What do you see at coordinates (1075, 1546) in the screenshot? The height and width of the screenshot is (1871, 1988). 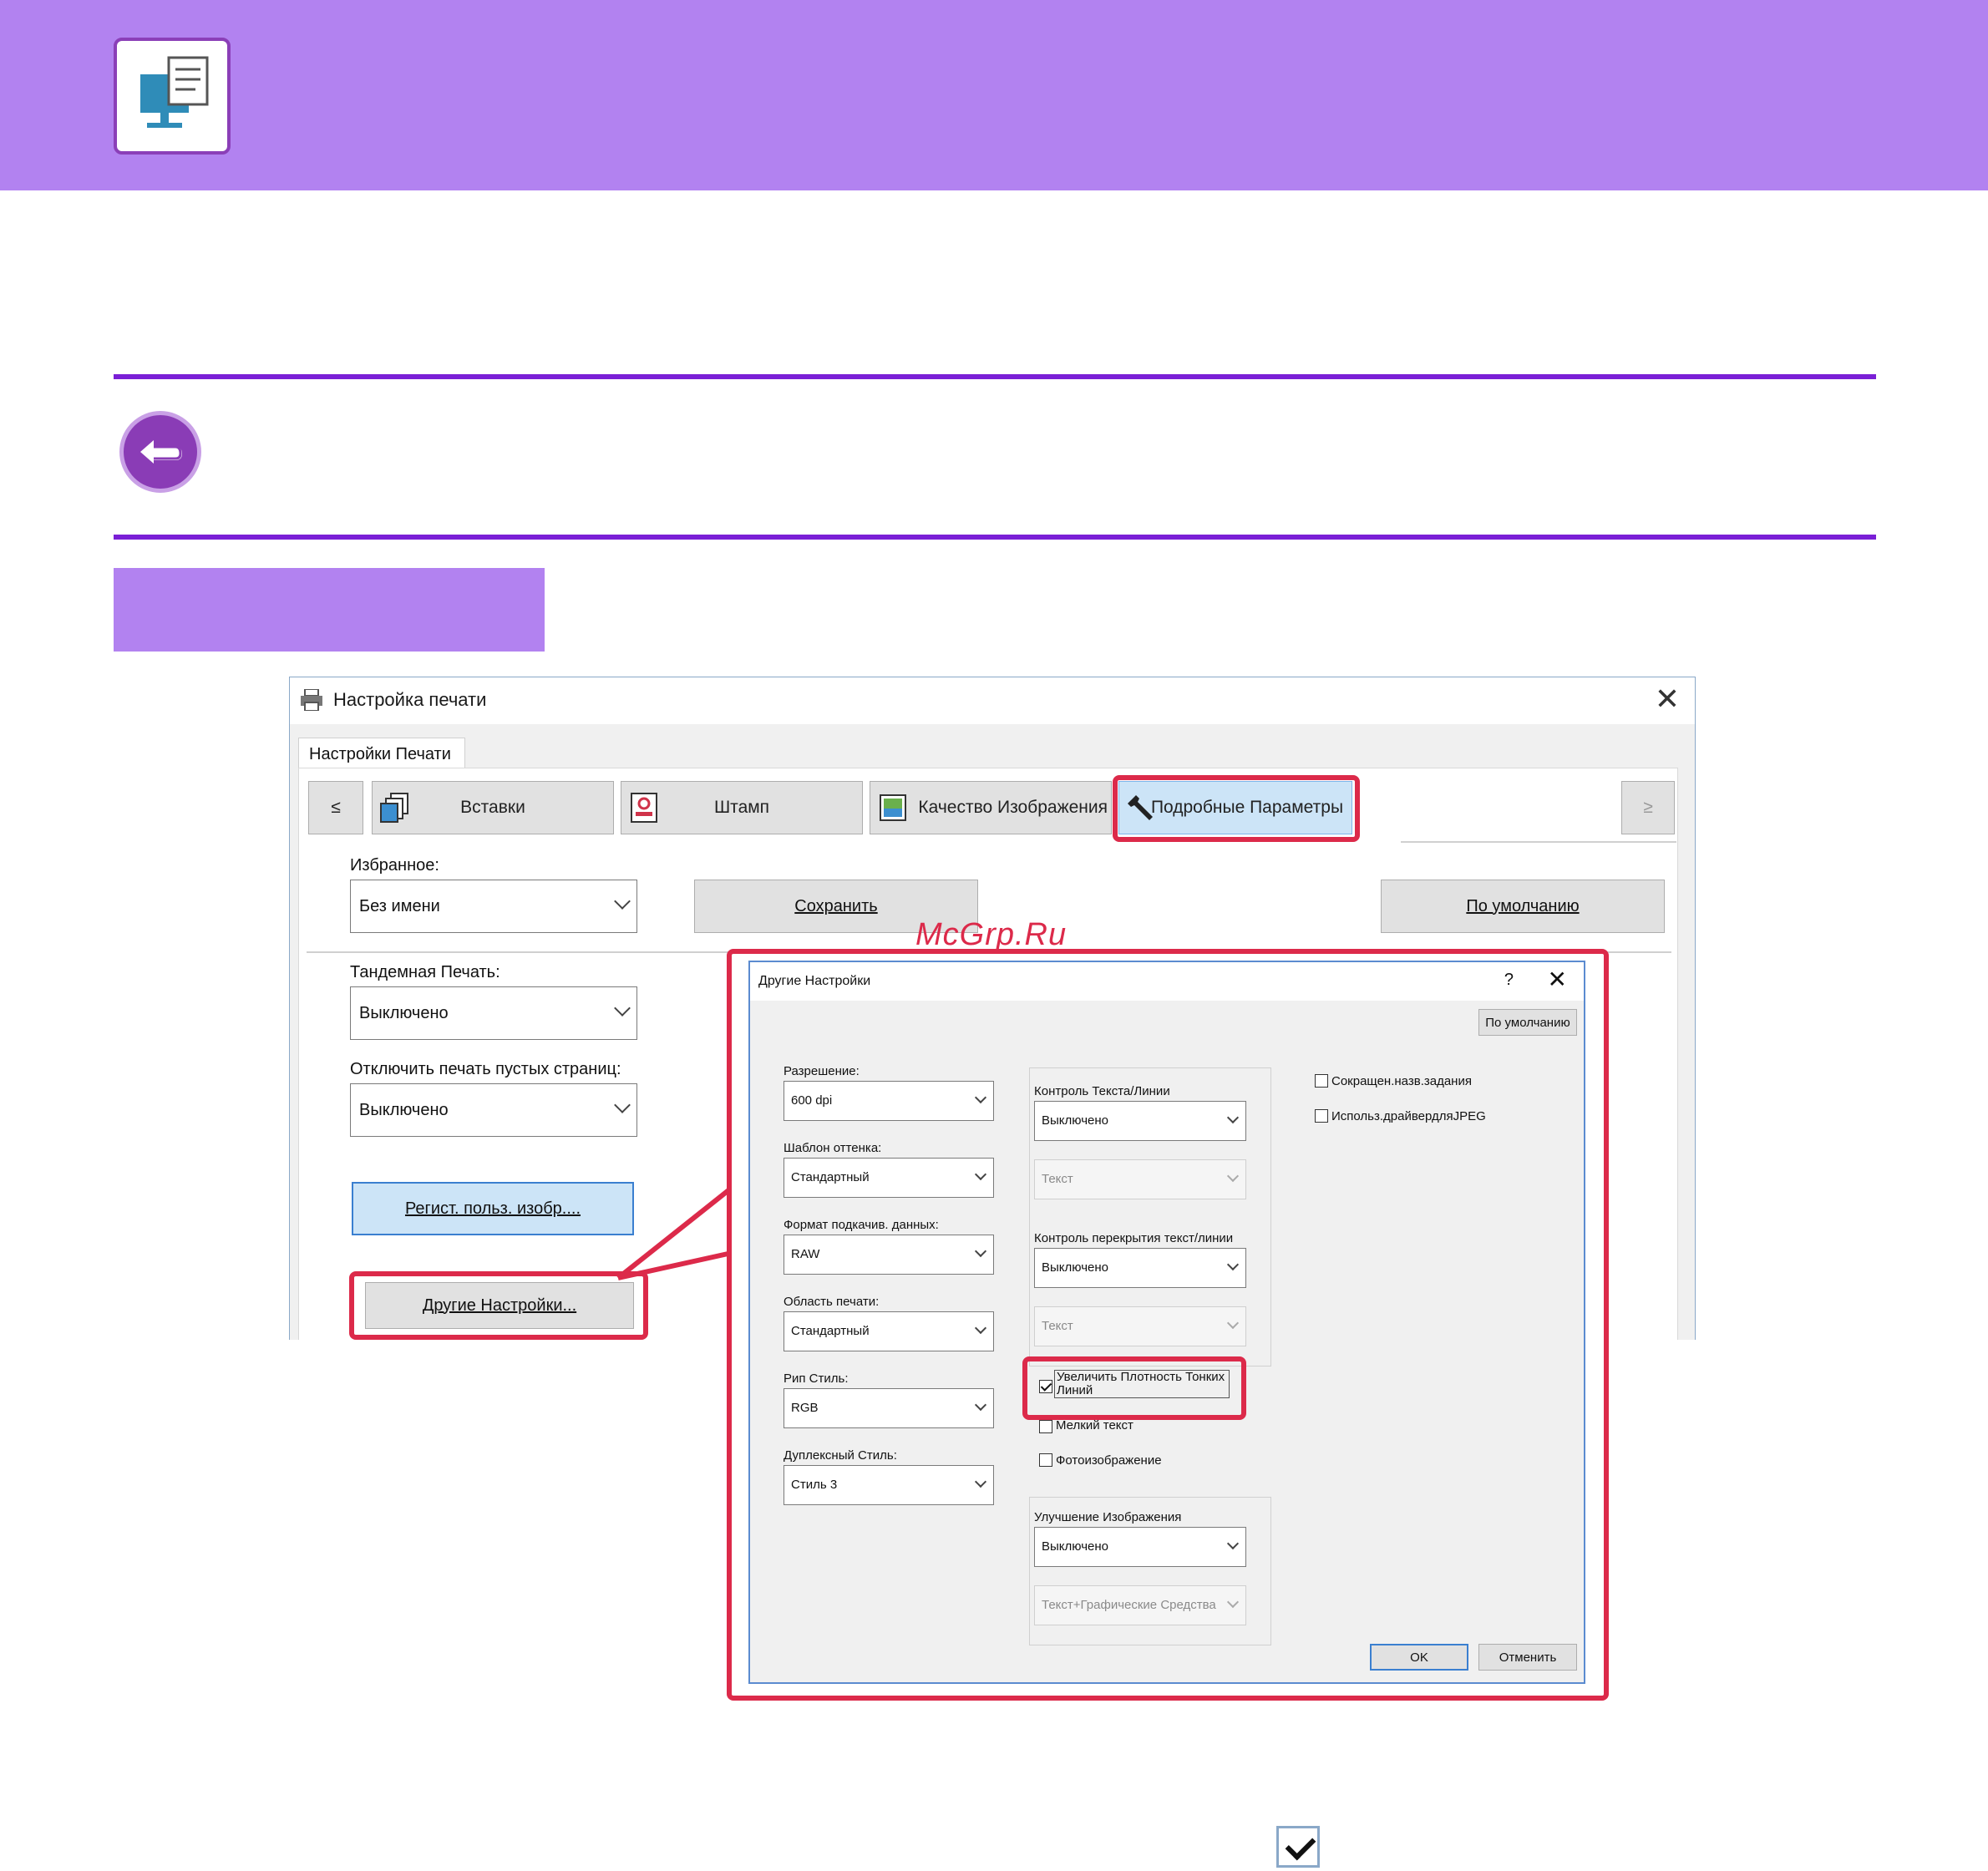 I see `image-enhance-value: Выключено` at bounding box center [1075, 1546].